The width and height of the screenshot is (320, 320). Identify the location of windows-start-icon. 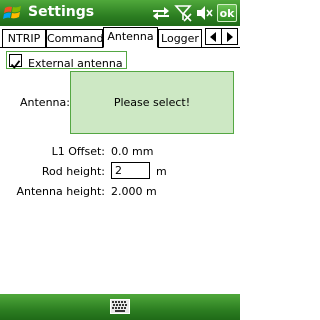
(13, 13).